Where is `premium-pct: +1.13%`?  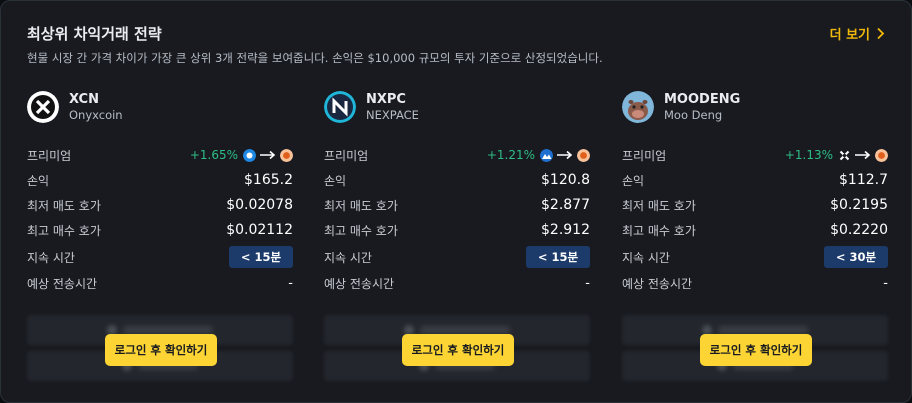 premium-pct: +1.13% is located at coordinates (808, 155).